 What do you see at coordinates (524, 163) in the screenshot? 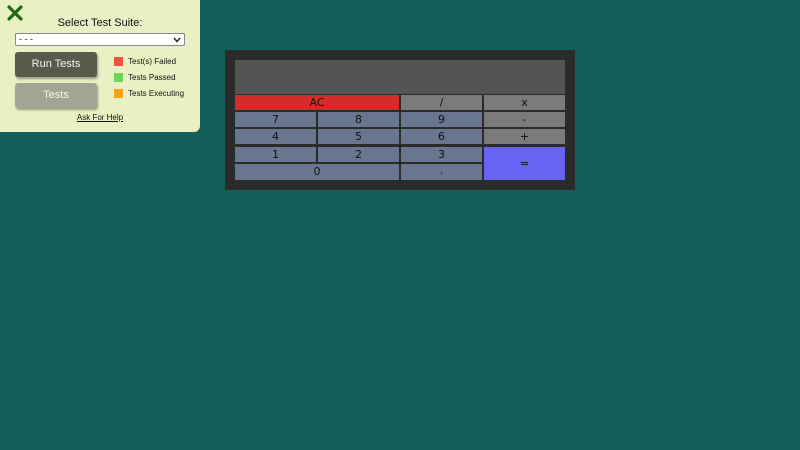
I see `equals-button: =` at bounding box center [524, 163].